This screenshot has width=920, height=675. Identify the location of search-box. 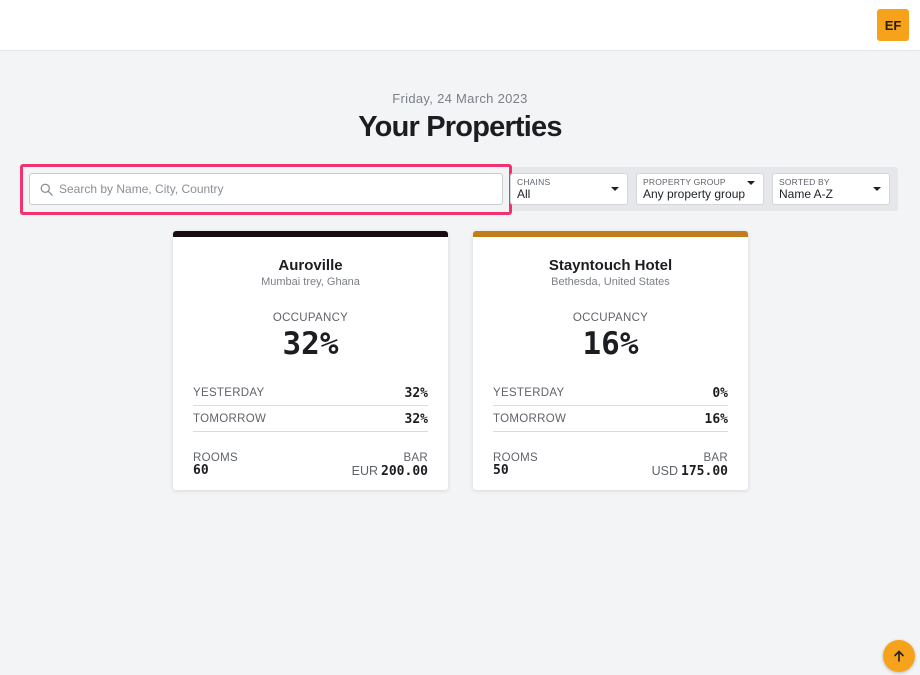
(266, 189).